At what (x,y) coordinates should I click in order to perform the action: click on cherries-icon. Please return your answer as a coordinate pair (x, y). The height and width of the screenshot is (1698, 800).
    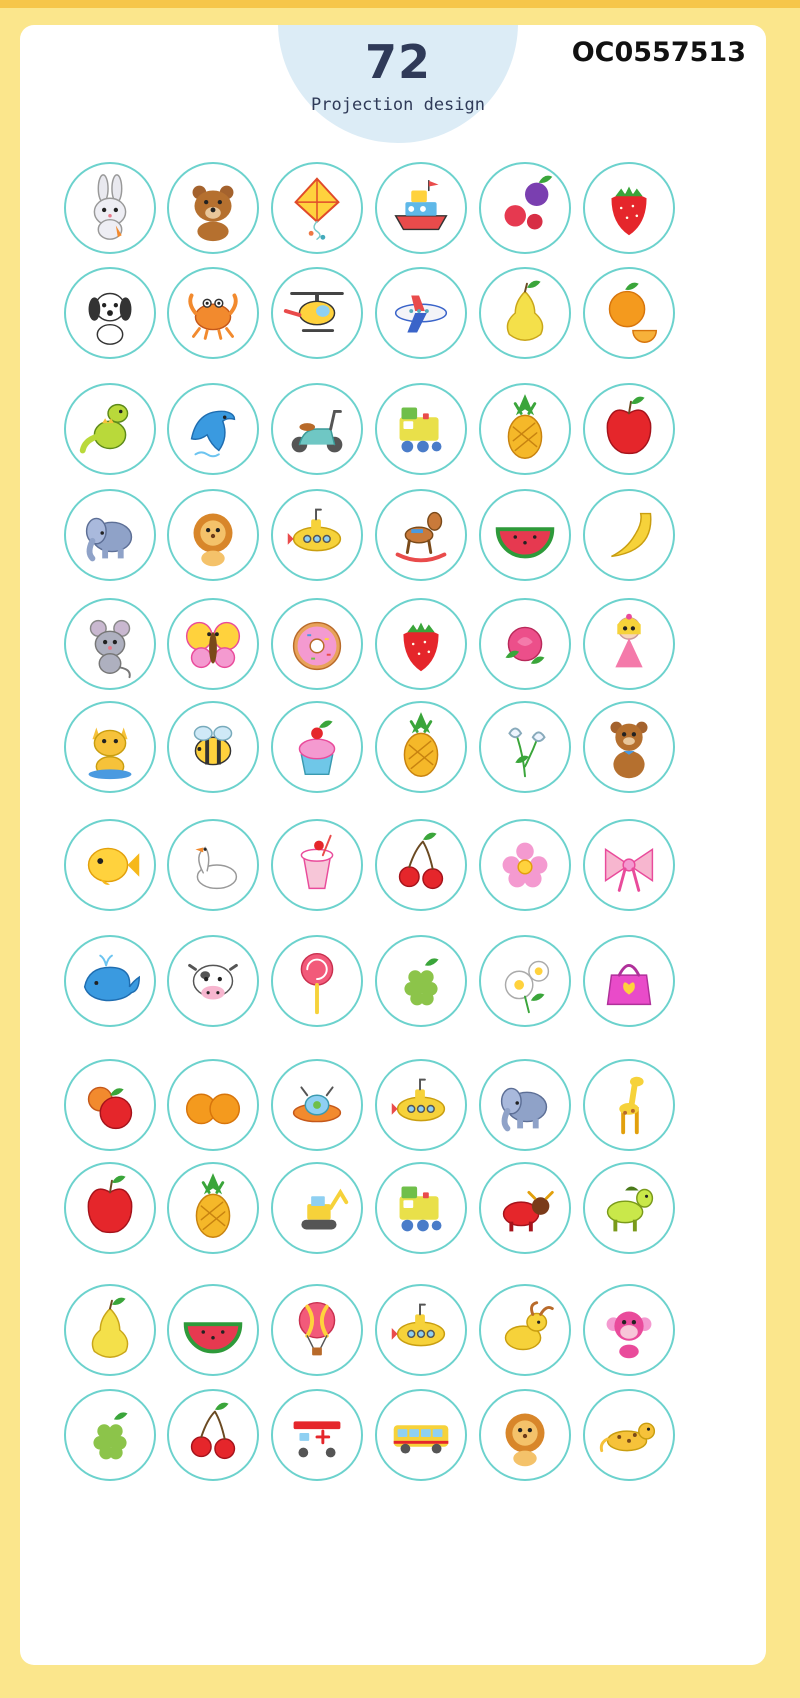
    Looking at the image, I should click on (421, 865).